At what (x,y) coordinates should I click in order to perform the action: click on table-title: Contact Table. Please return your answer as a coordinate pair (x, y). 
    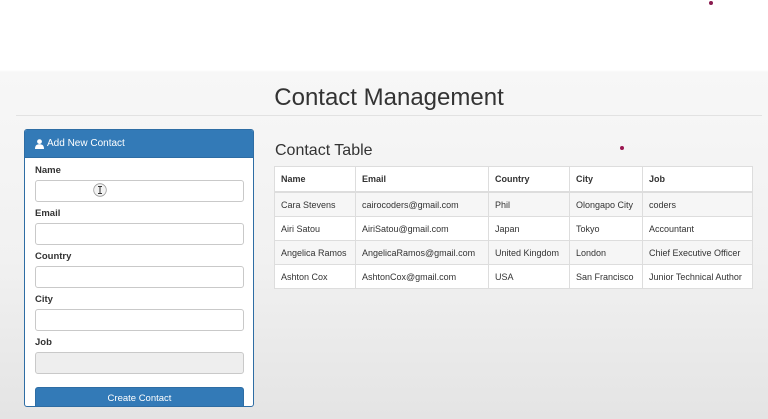
    Looking at the image, I should click on (324, 150).